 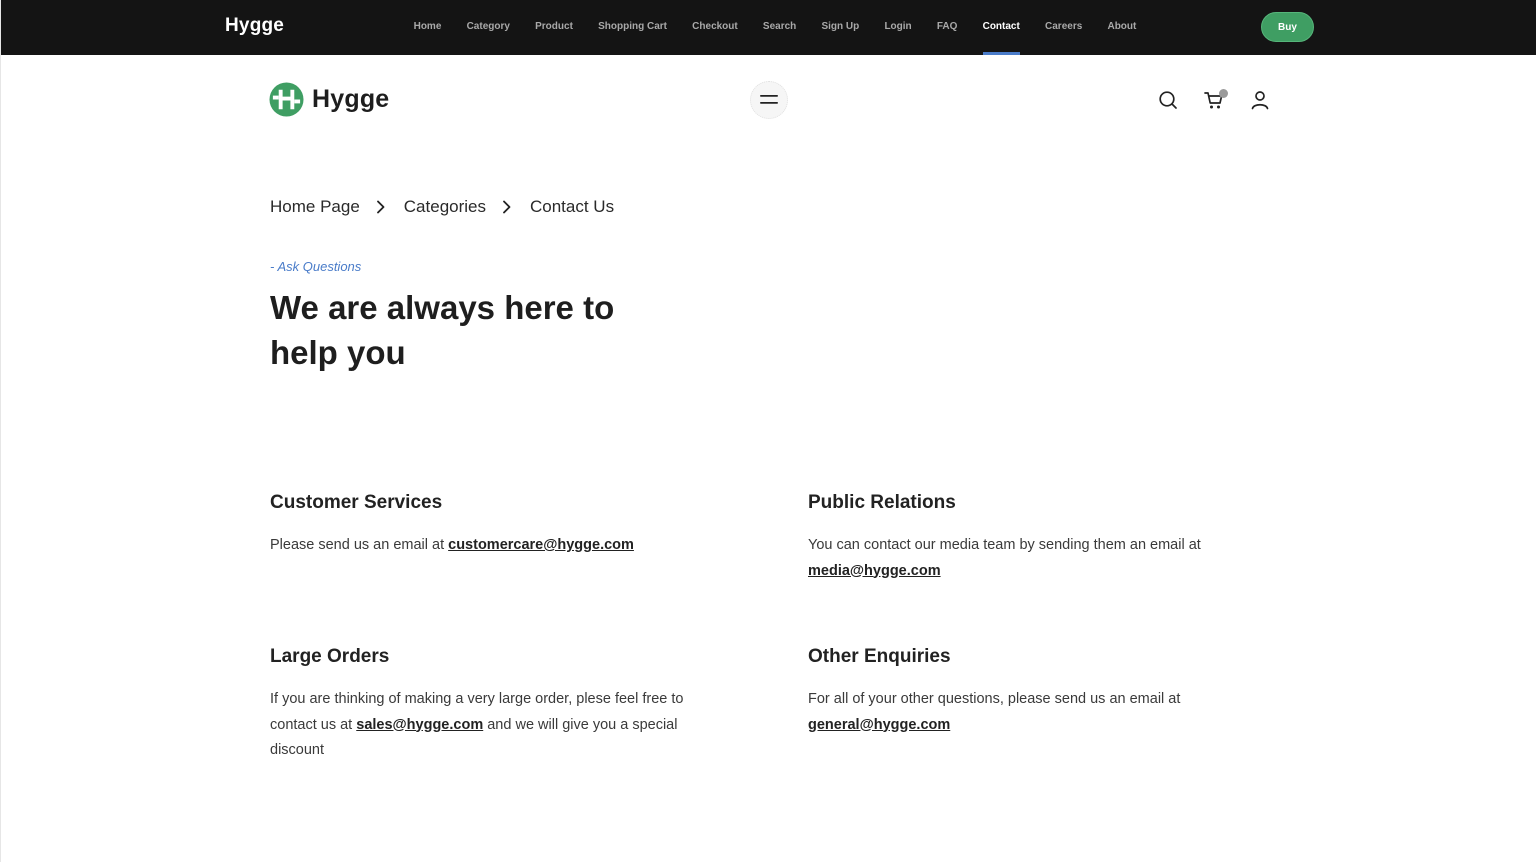 I want to click on cart-badge, so click(x=1223, y=93).